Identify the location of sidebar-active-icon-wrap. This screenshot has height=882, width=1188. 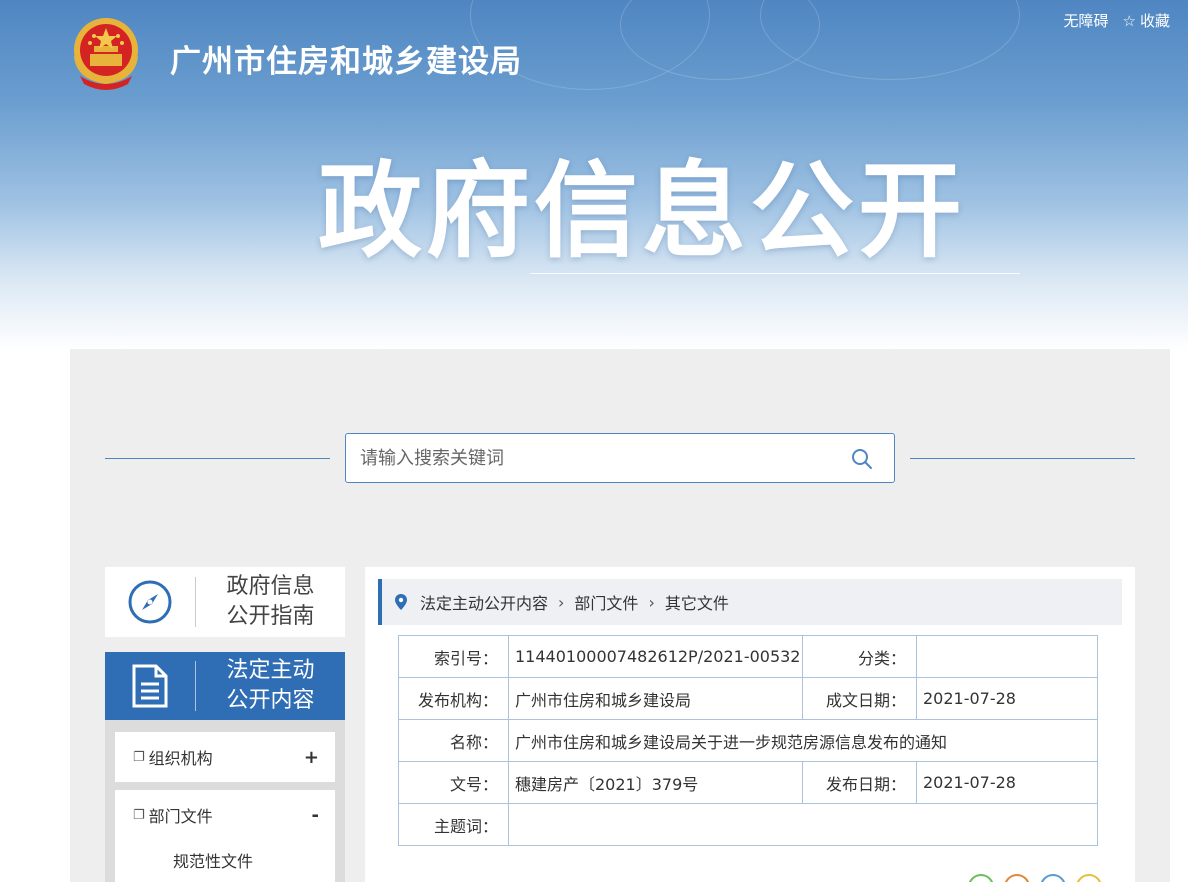
(150, 686).